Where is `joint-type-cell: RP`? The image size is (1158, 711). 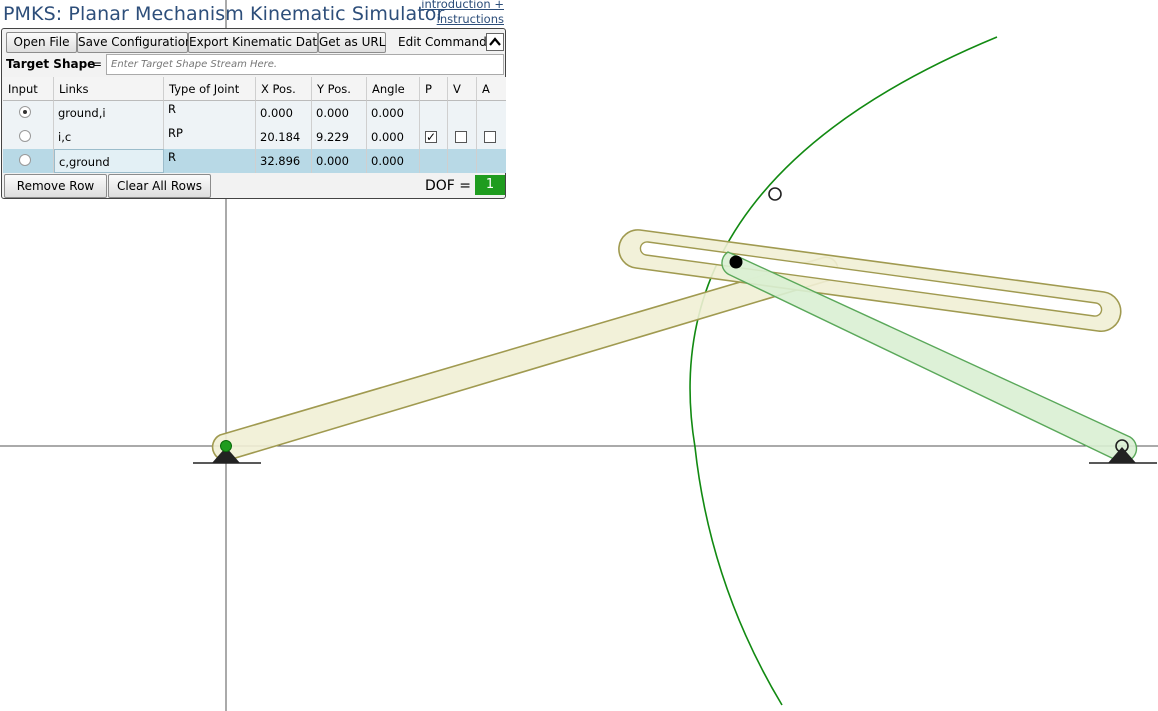 joint-type-cell: RP is located at coordinates (210, 137).